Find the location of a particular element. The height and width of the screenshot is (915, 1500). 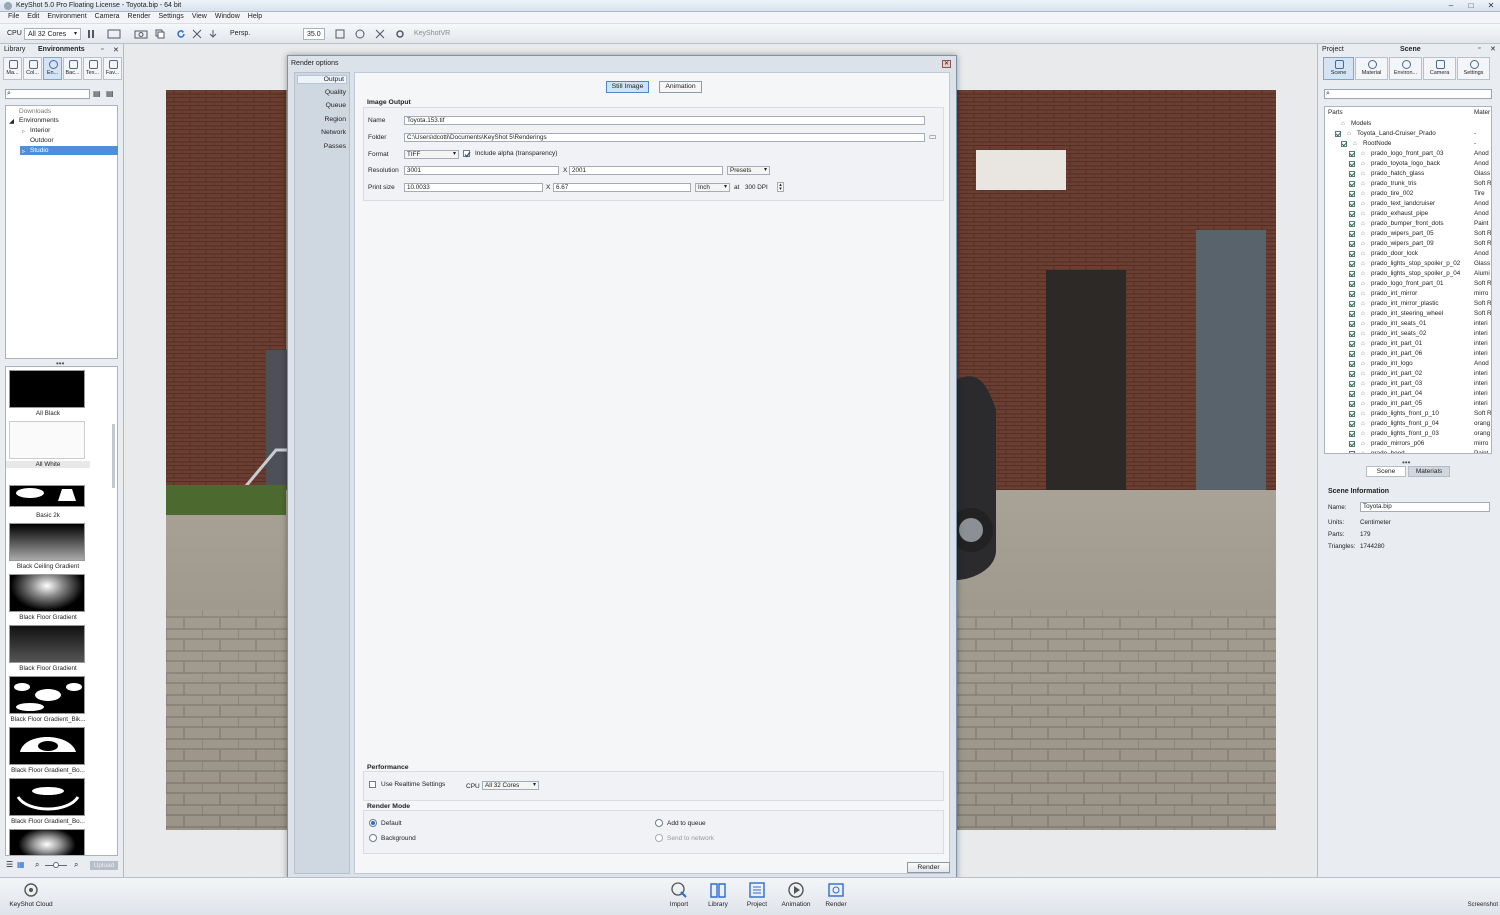

thumb-basic-2k is located at coordinates (47, 496).